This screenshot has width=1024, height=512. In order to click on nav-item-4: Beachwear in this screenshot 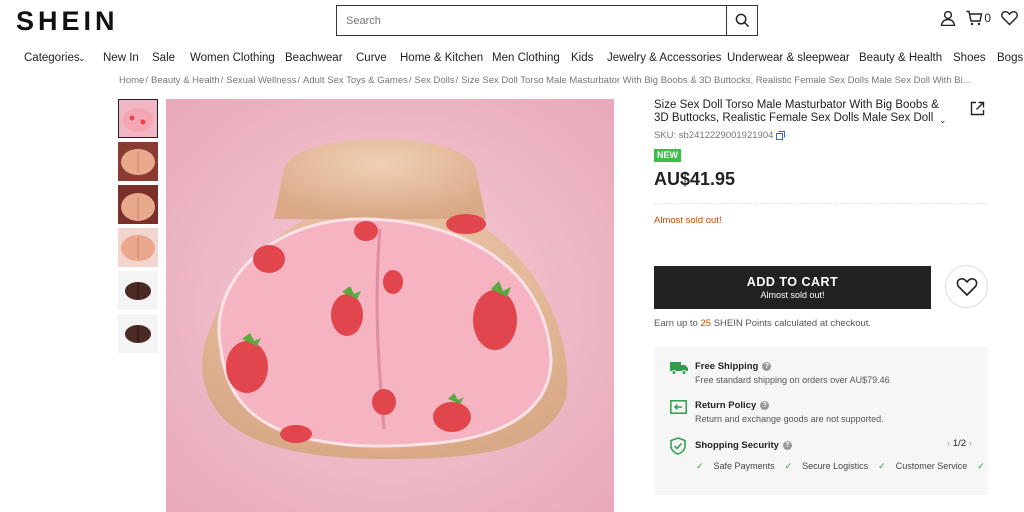, I will do `click(314, 58)`.